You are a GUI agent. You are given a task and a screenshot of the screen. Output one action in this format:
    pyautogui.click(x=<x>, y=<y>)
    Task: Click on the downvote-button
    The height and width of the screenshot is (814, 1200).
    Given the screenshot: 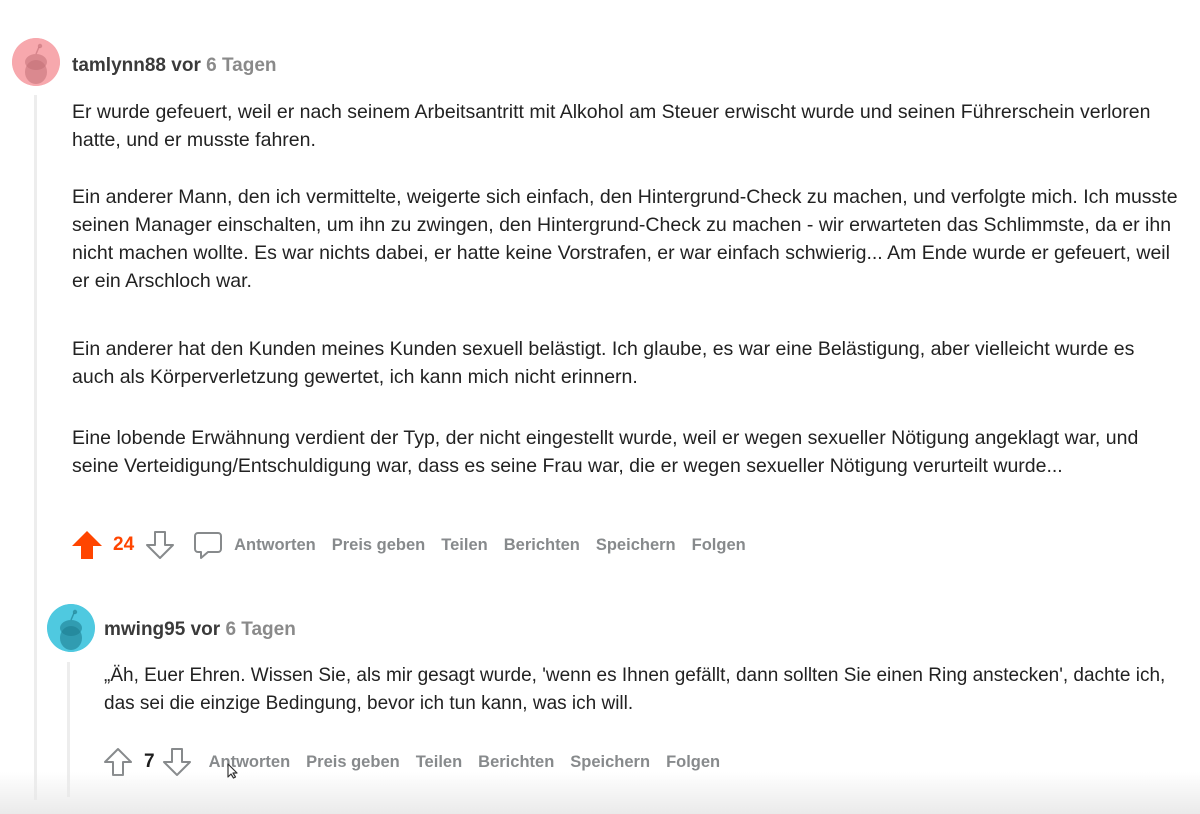 What is the action you would take?
    pyautogui.click(x=160, y=545)
    